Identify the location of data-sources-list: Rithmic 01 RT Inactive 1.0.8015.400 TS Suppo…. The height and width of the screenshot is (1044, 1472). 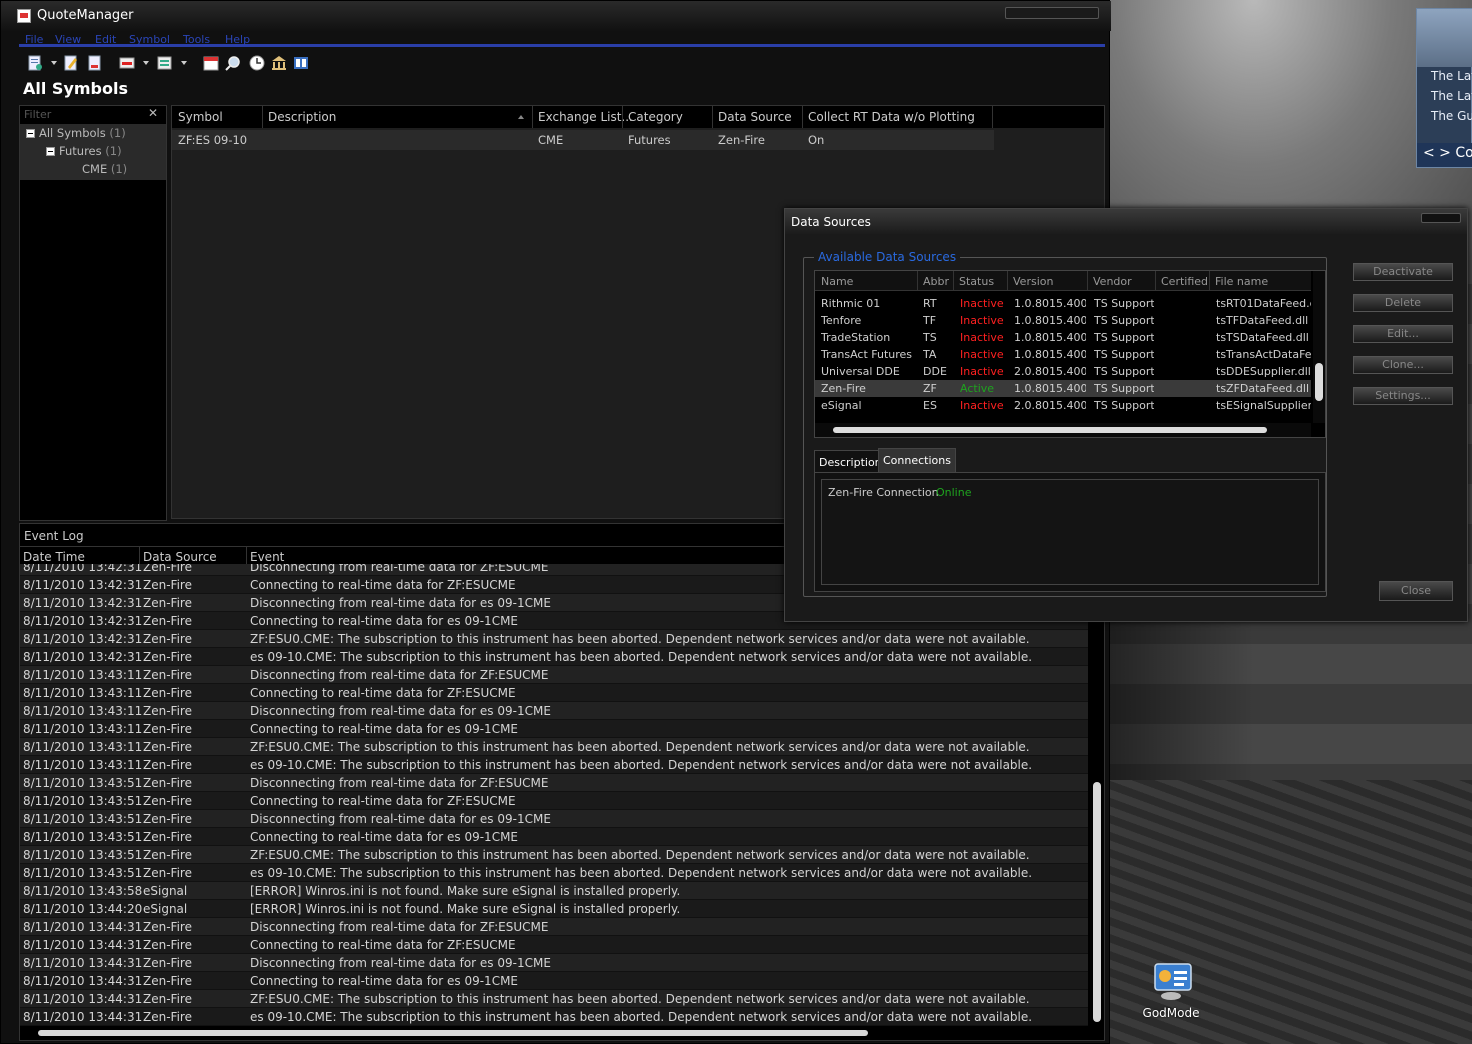
(1063, 356).